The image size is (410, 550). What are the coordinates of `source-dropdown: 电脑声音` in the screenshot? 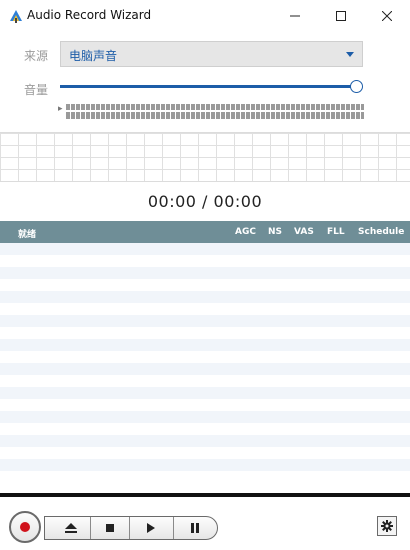 It's located at (211, 54).